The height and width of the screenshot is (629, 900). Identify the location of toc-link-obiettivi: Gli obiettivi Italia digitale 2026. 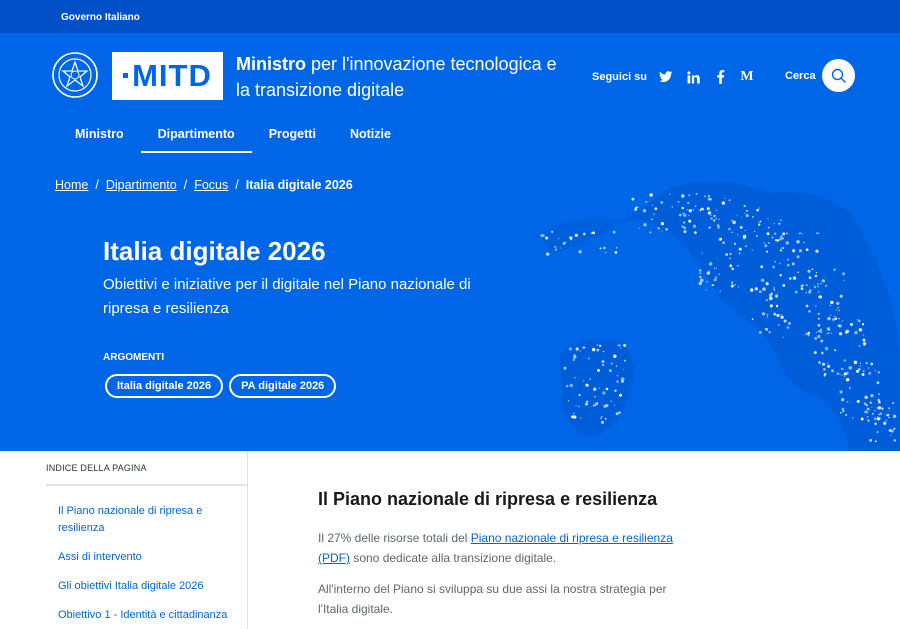
(145, 586).